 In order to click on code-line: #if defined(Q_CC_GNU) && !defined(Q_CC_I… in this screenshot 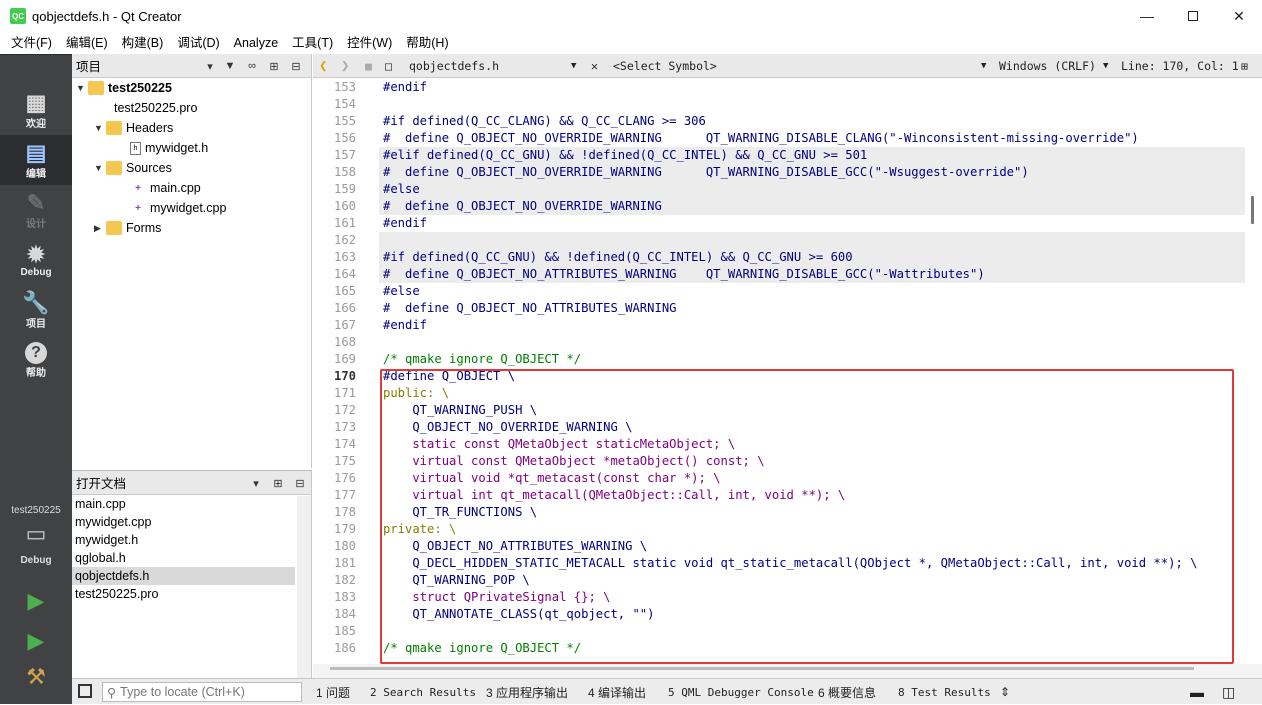, I will do `click(812, 257)`.